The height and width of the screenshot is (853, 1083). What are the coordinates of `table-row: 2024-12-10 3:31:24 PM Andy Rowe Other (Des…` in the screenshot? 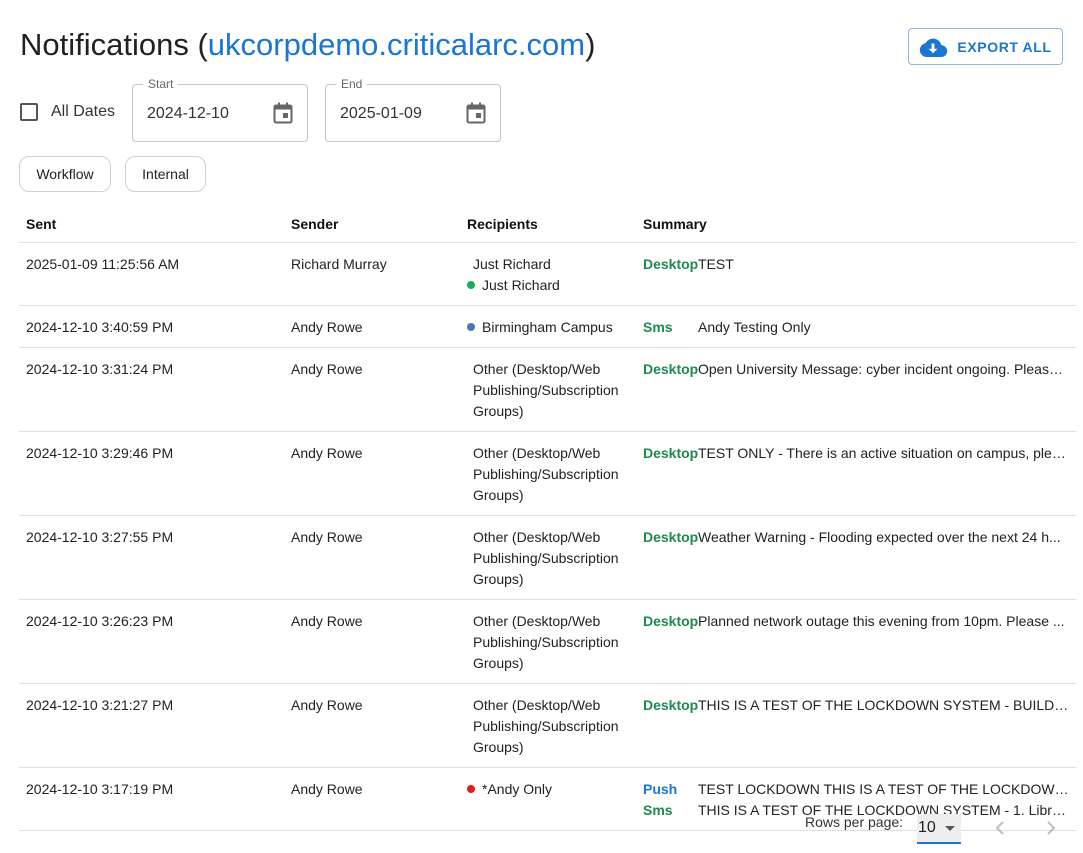 It's located at (547, 389).